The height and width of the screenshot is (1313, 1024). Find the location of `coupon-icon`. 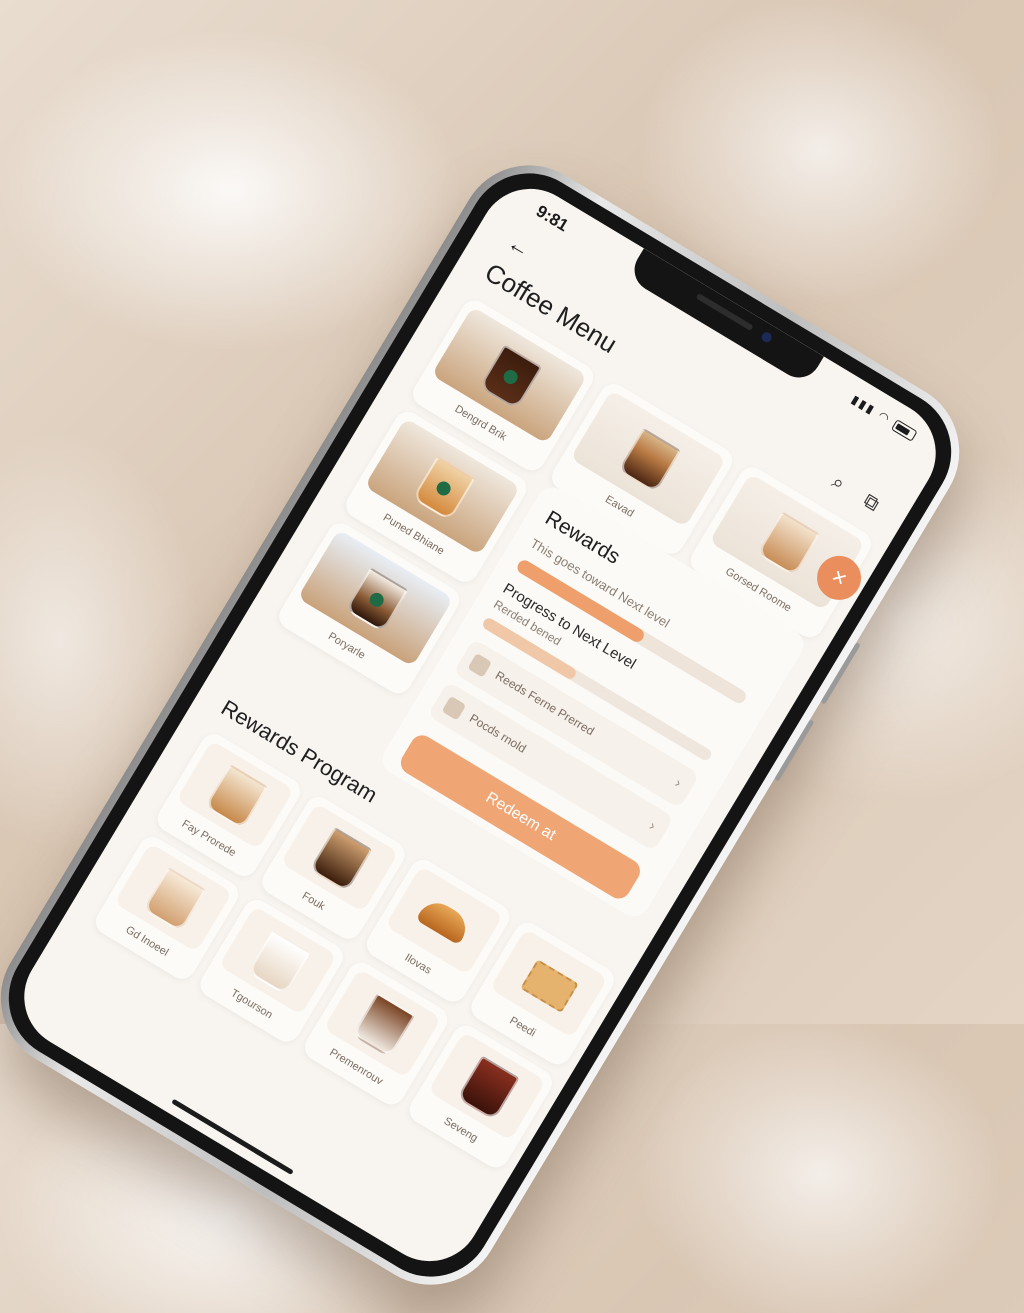

coupon-icon is located at coordinates (454, 708).